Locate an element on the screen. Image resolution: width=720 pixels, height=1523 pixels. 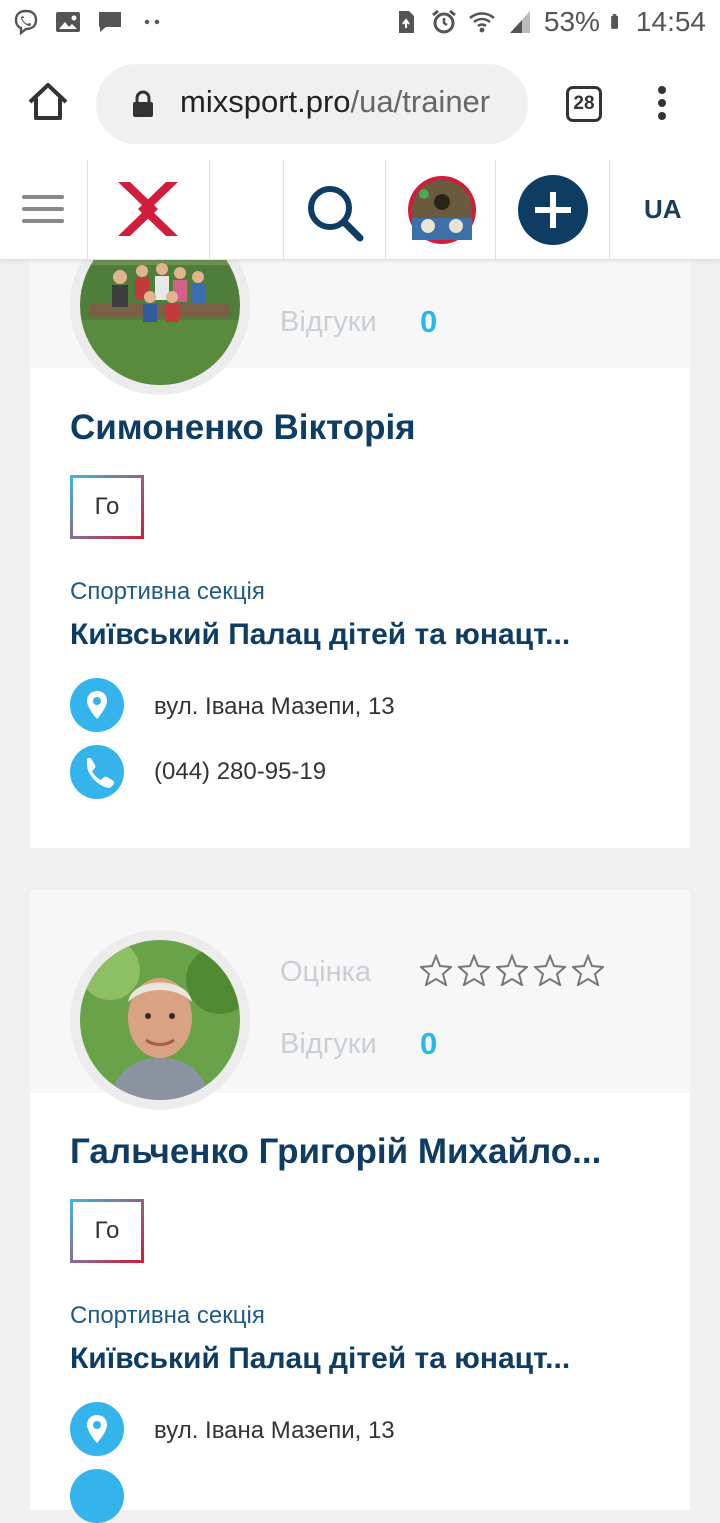
trainer-name: Симоненко Вікторія is located at coordinates (243, 428).